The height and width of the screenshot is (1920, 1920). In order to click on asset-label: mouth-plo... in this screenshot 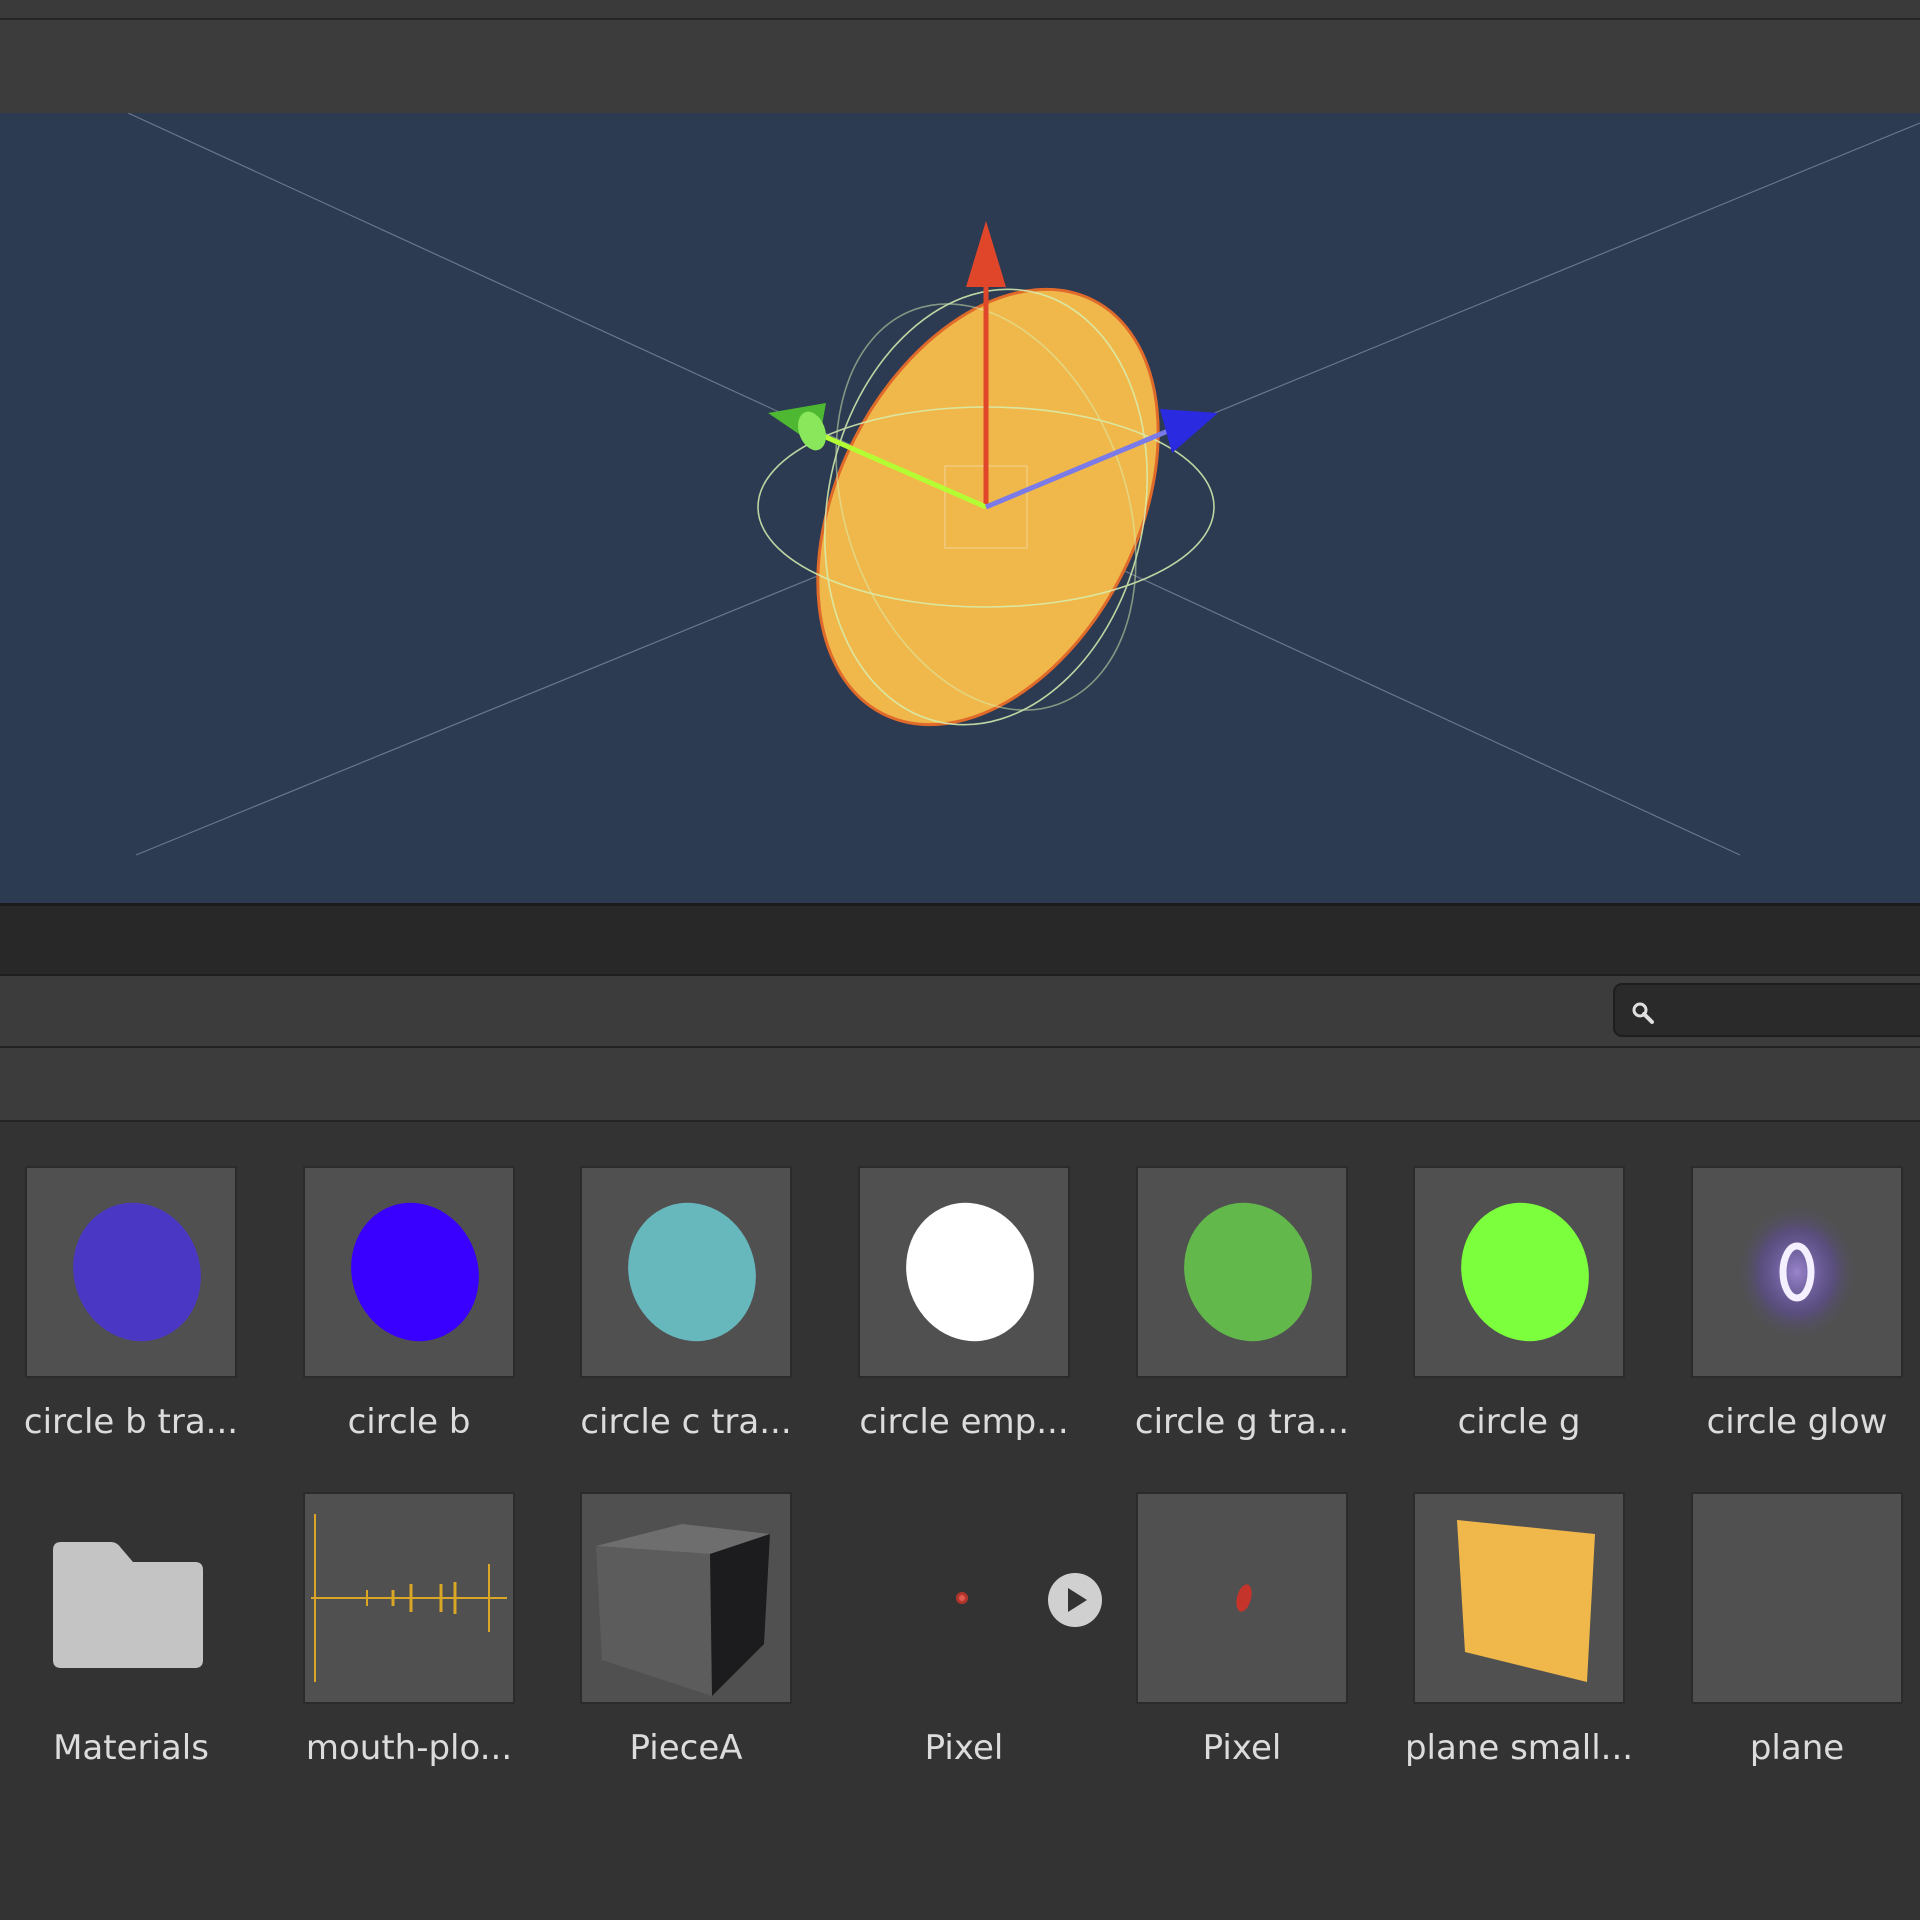, I will do `click(409, 1748)`.